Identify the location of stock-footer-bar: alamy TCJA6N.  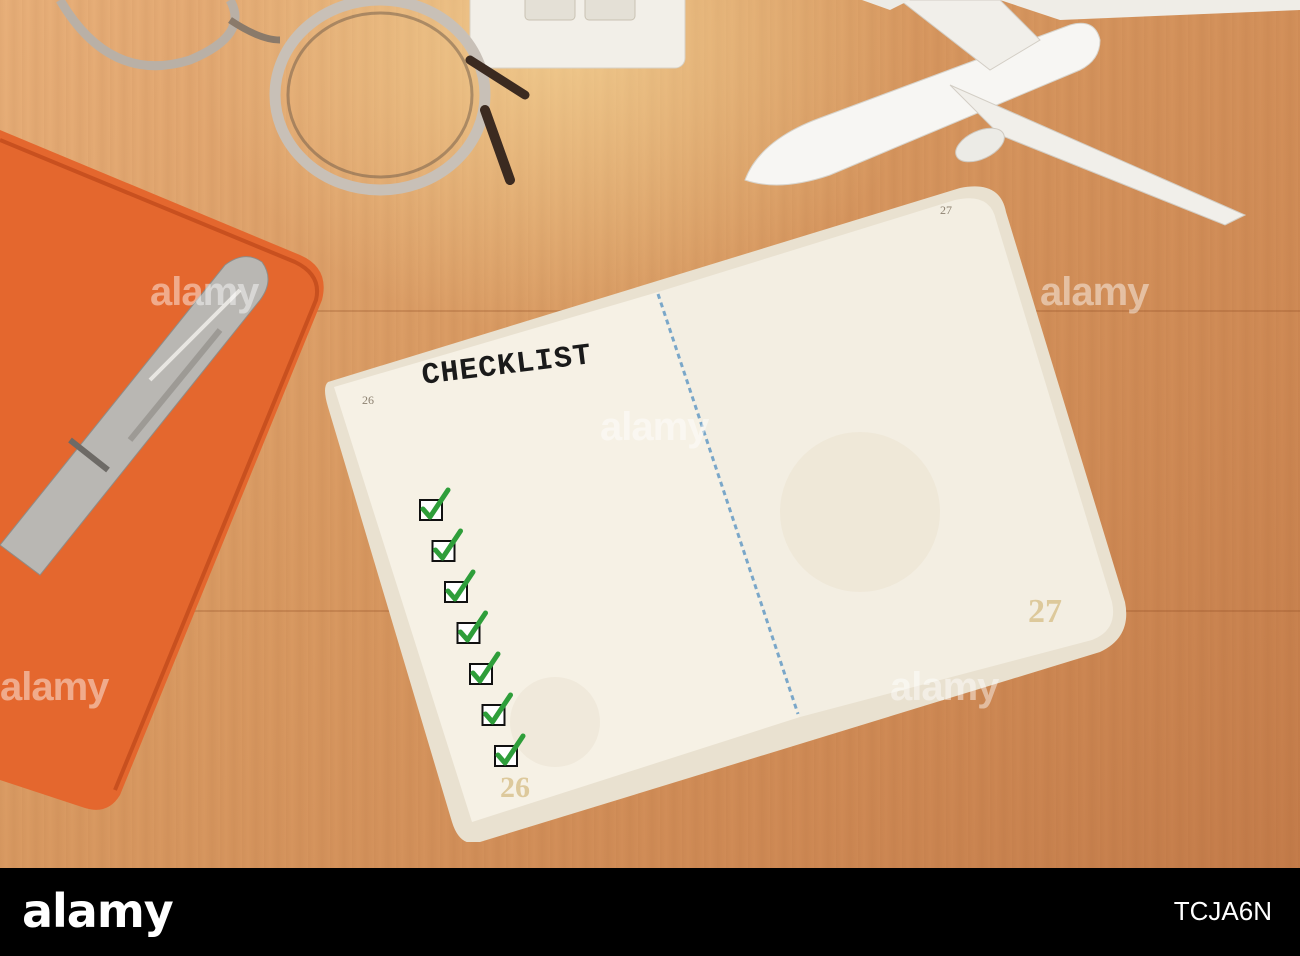
(650, 912).